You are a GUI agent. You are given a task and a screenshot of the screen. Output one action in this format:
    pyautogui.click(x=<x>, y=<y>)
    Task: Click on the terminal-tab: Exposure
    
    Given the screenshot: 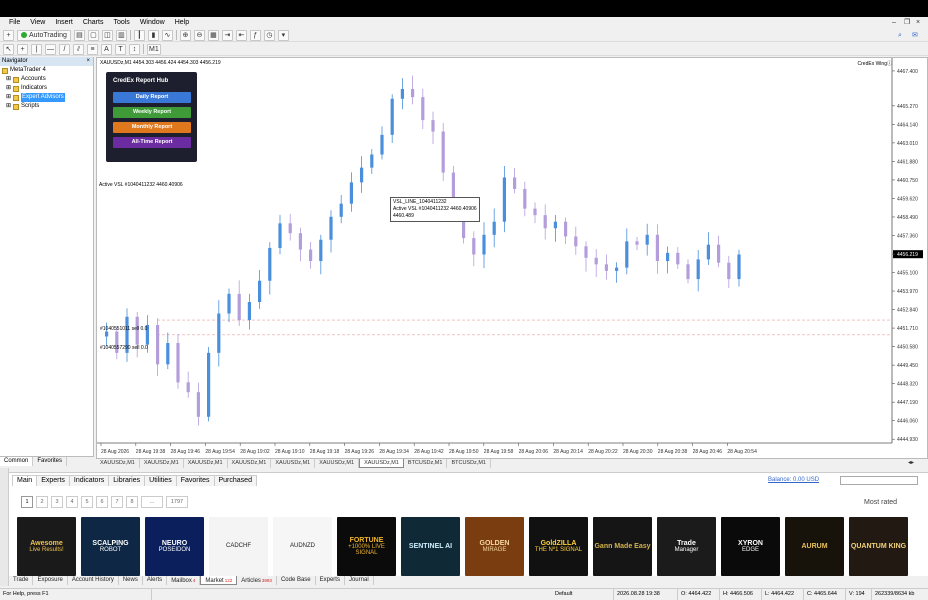 What is the action you would take?
    pyautogui.click(x=50, y=580)
    